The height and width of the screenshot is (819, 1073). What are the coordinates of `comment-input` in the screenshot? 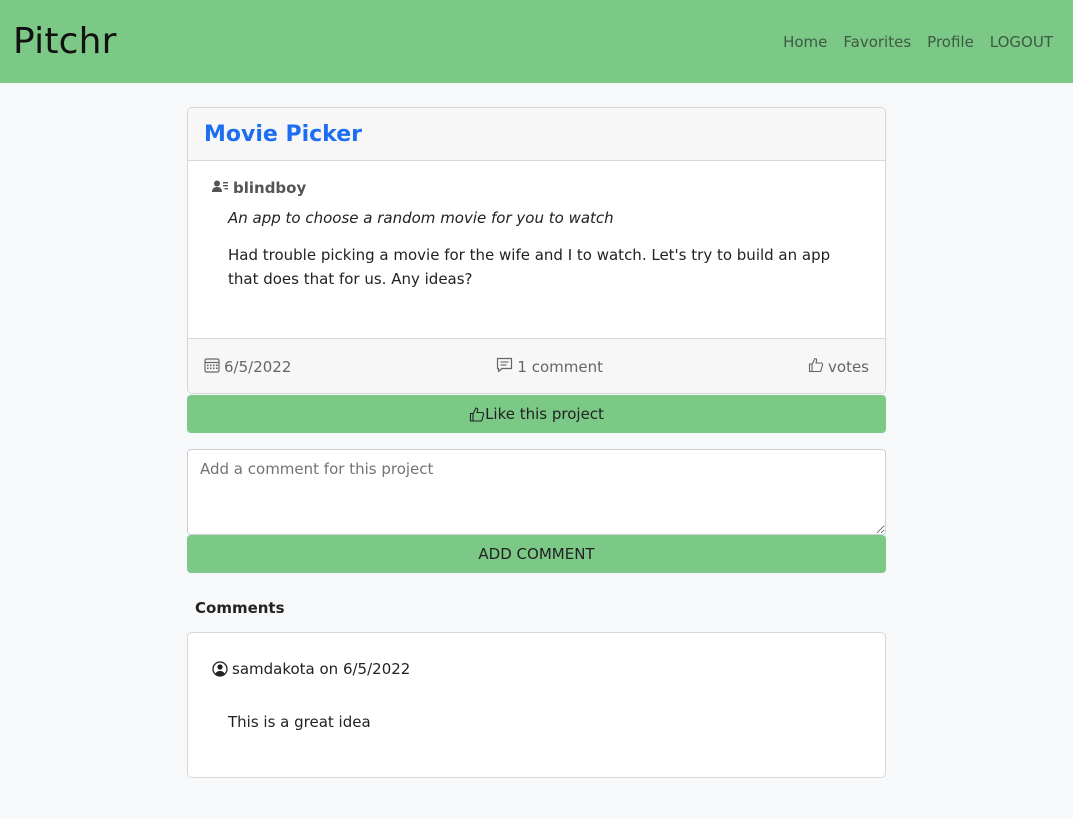 It's located at (536, 492).